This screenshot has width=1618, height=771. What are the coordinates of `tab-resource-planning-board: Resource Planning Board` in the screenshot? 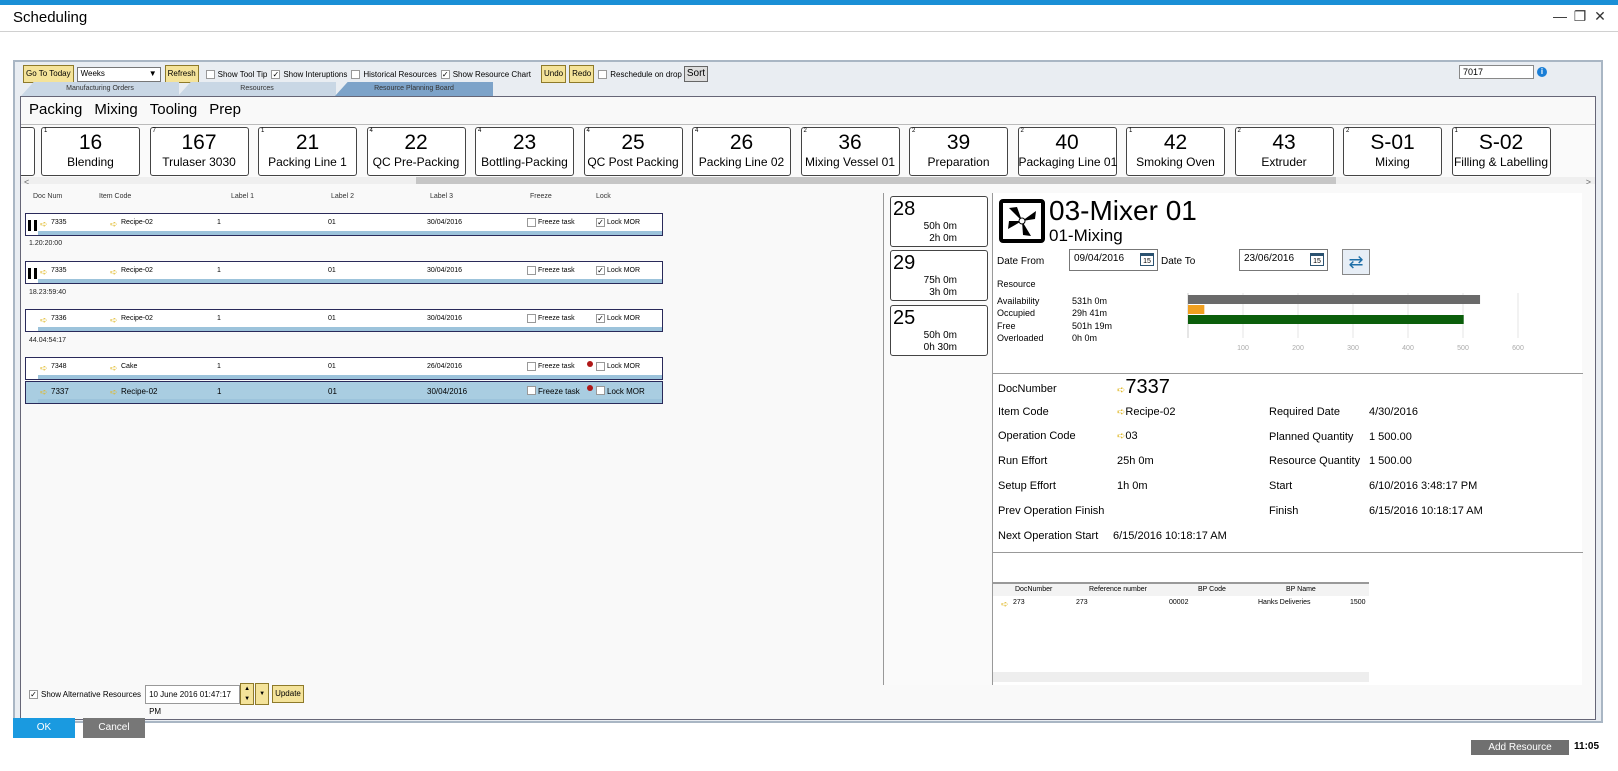 It's located at (414, 89).